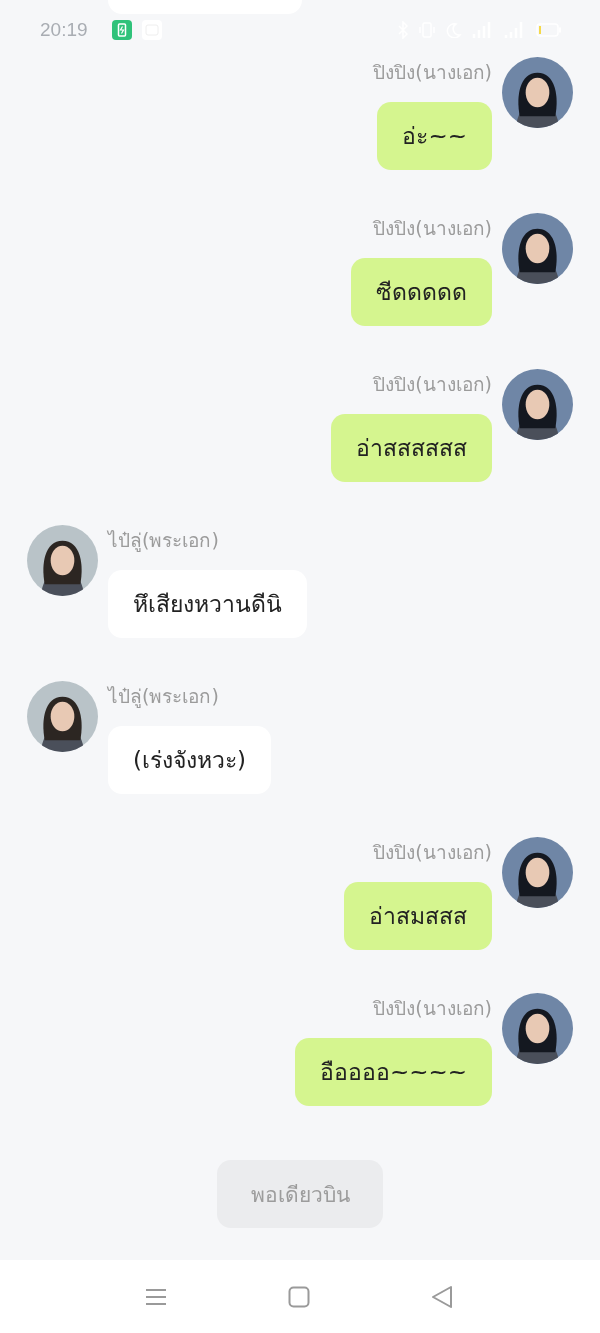 This screenshot has width=600, height=1333. Describe the element at coordinates (411, 448) in the screenshot. I see `message-bubble: อ่าสสสสสส` at that location.